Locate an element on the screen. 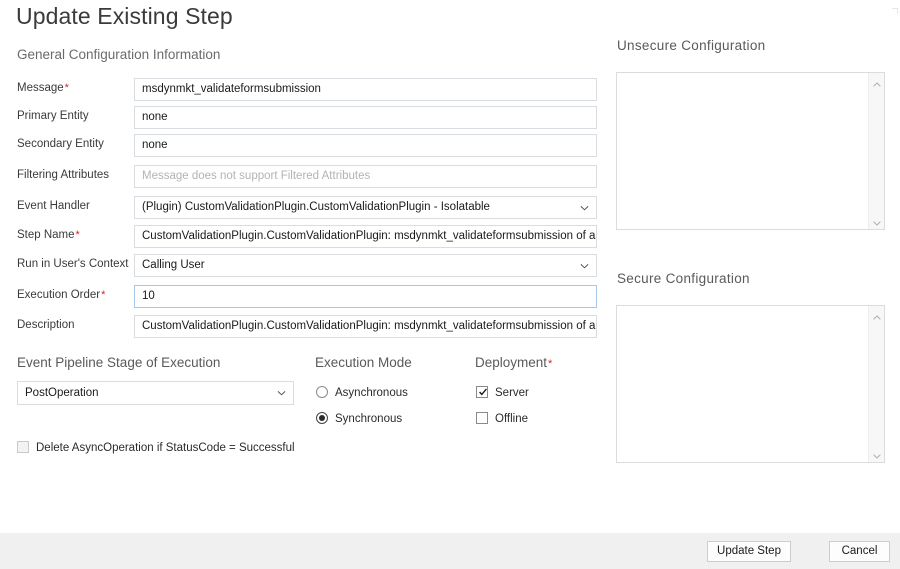  deployment-heading: Deployment* is located at coordinates (514, 362).